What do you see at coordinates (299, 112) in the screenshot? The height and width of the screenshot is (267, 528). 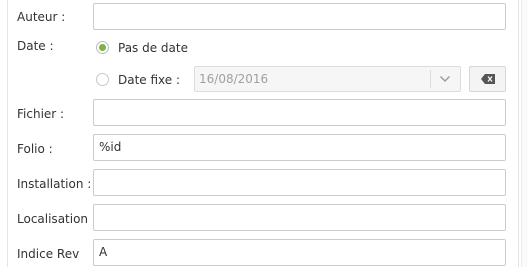 I see `file-input` at bounding box center [299, 112].